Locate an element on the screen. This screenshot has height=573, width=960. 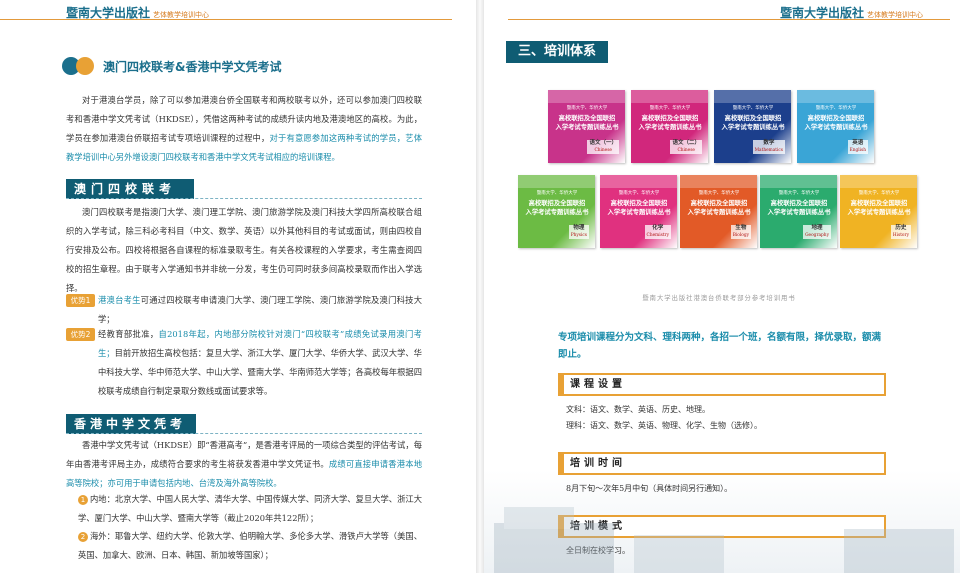
course-heading: 课程设置 is located at coordinates (722, 384).